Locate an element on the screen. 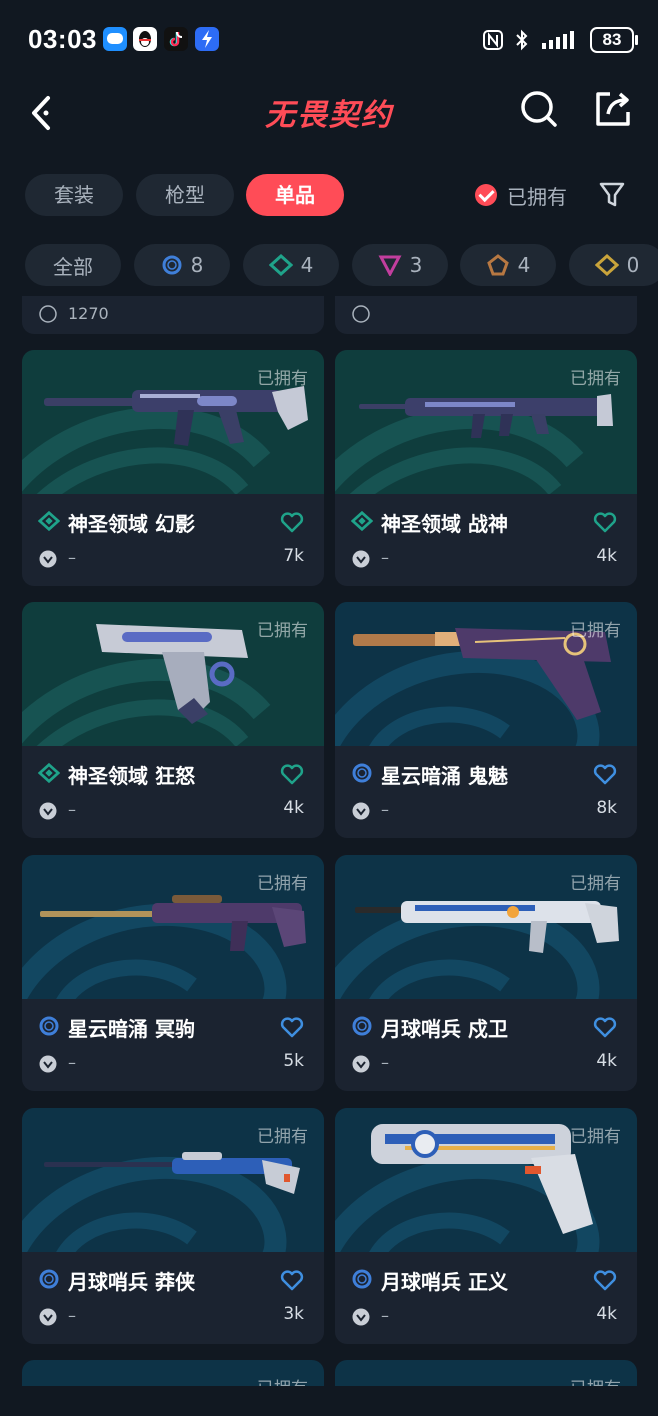 The image size is (658, 1416). item-name: 神圣领域 幻影 is located at coordinates (131, 524).